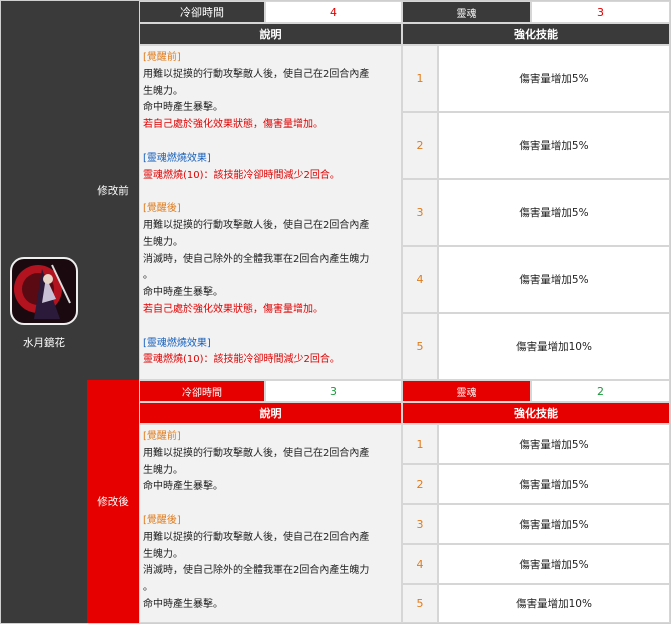 This screenshot has width=671, height=624. Describe the element at coordinates (113, 190) in the screenshot. I see `section-label-before: 修改前` at that location.